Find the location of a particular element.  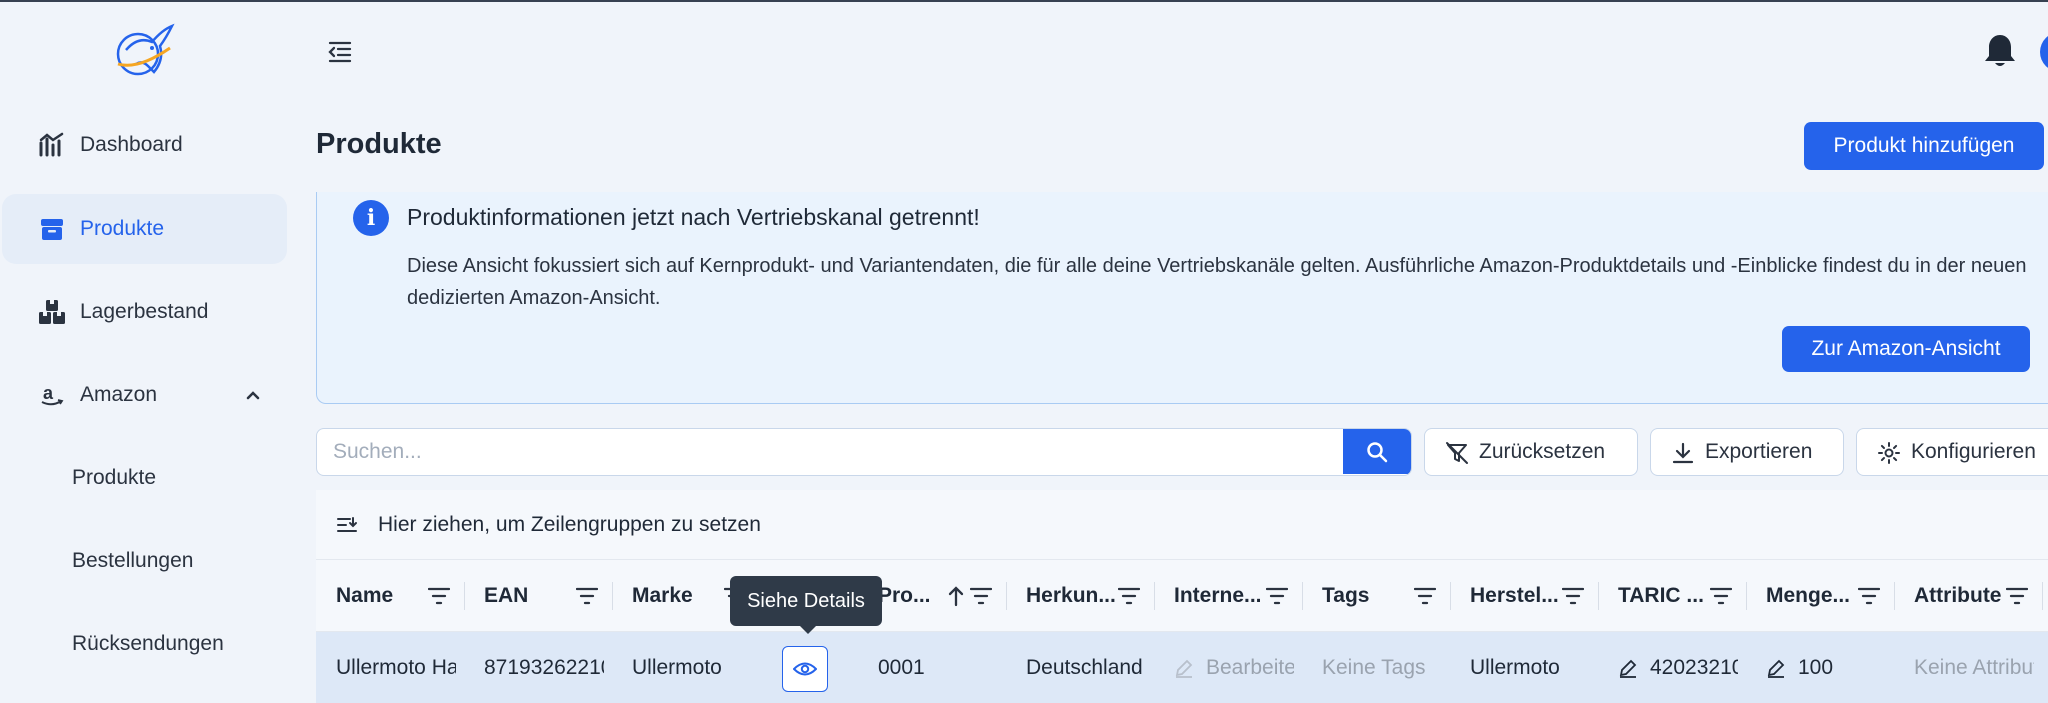

cell-internal-text: Bearbeiten is located at coordinates (1250, 667).